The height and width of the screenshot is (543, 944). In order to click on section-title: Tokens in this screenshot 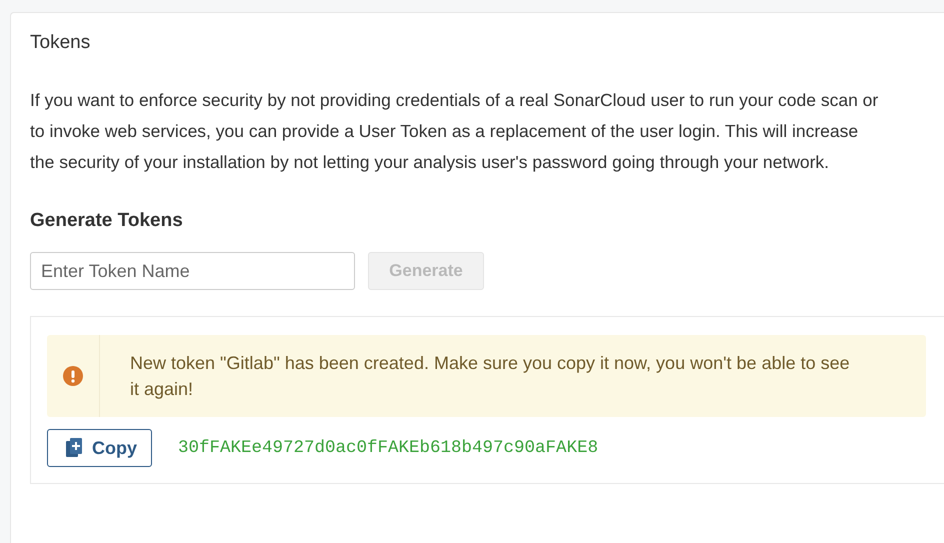, I will do `click(61, 43)`.